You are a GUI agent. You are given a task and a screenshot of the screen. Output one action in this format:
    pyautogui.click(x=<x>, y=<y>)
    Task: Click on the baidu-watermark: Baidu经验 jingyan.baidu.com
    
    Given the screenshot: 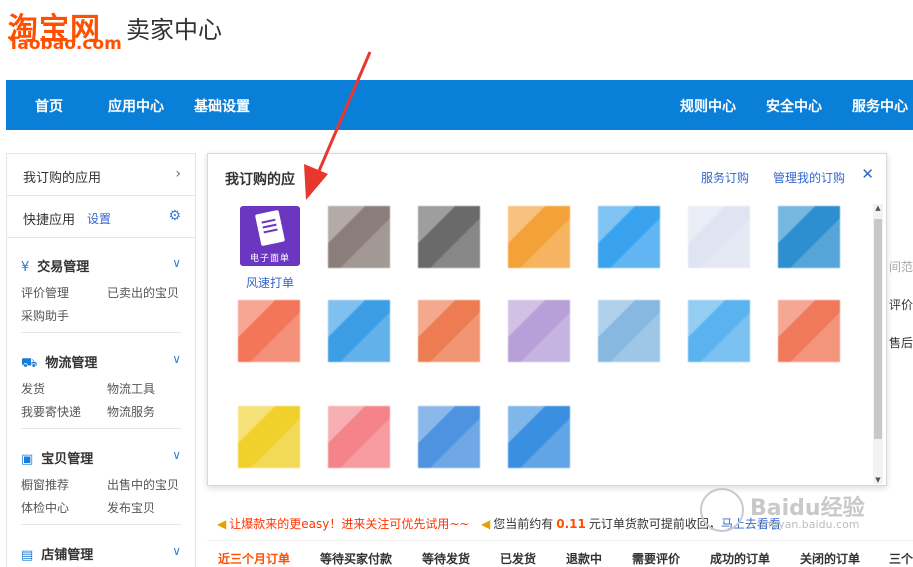 What is the action you would take?
    pyautogui.click(x=800, y=510)
    